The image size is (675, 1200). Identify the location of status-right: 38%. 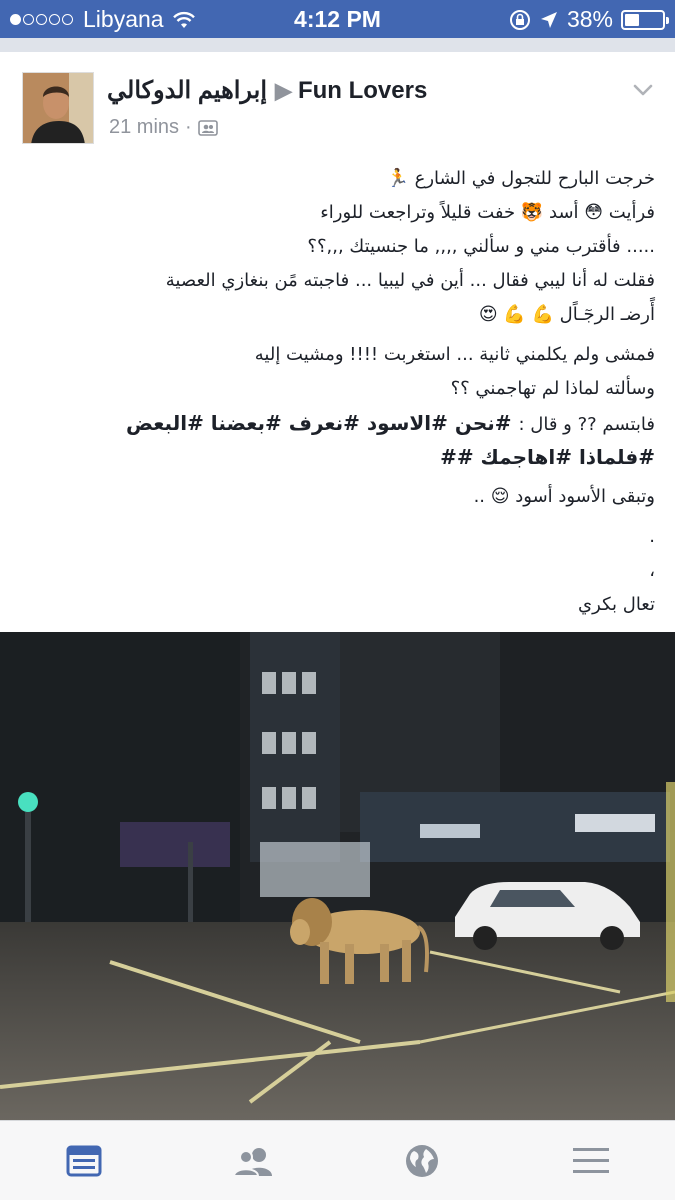
(585, 19).